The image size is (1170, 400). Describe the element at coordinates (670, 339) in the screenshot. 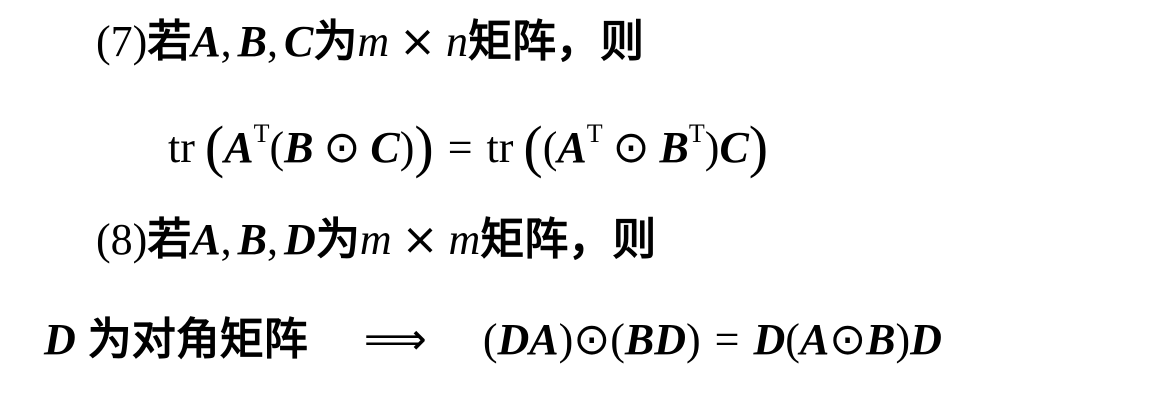

I see `eq8-d-2: D` at that location.